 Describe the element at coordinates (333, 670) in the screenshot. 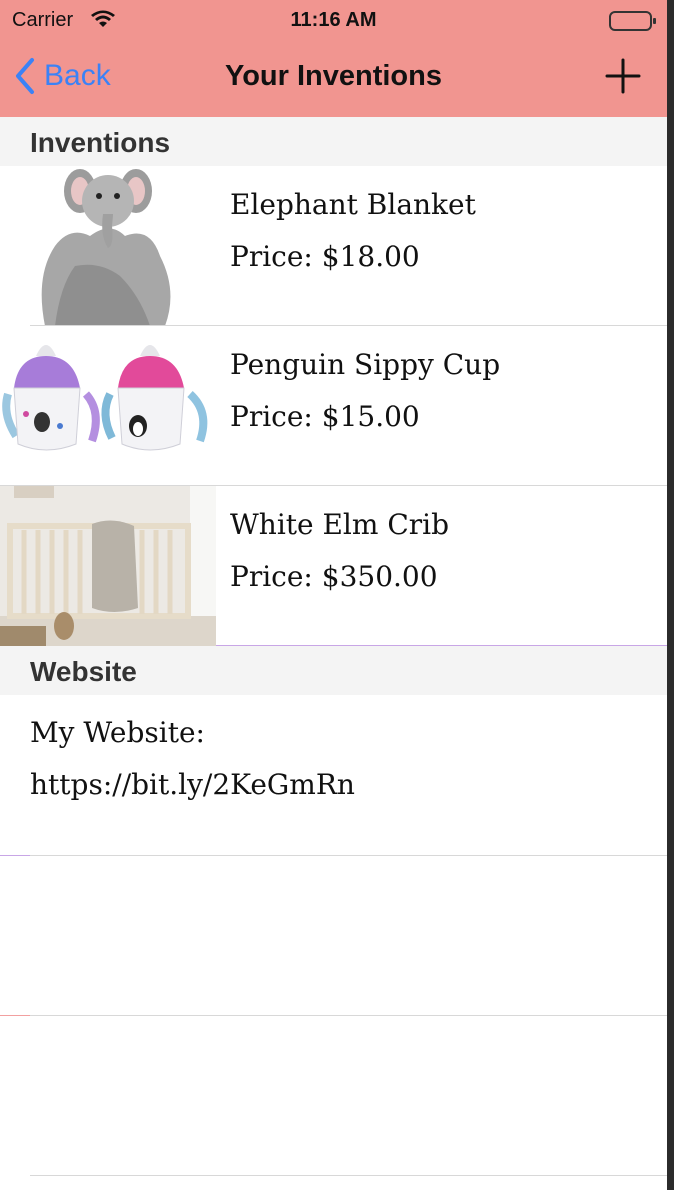

I see `website-section-header: Website` at that location.